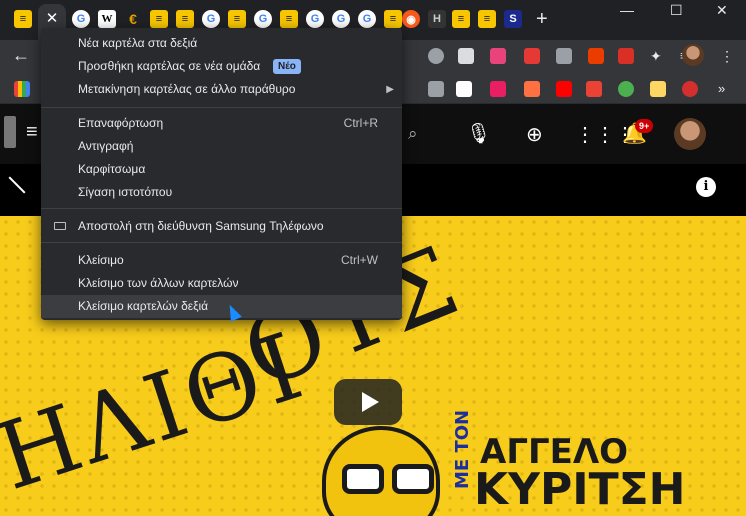 This screenshot has width=746, height=516. What do you see at coordinates (564, 89) in the screenshot?
I see `youtube-icon` at bounding box center [564, 89].